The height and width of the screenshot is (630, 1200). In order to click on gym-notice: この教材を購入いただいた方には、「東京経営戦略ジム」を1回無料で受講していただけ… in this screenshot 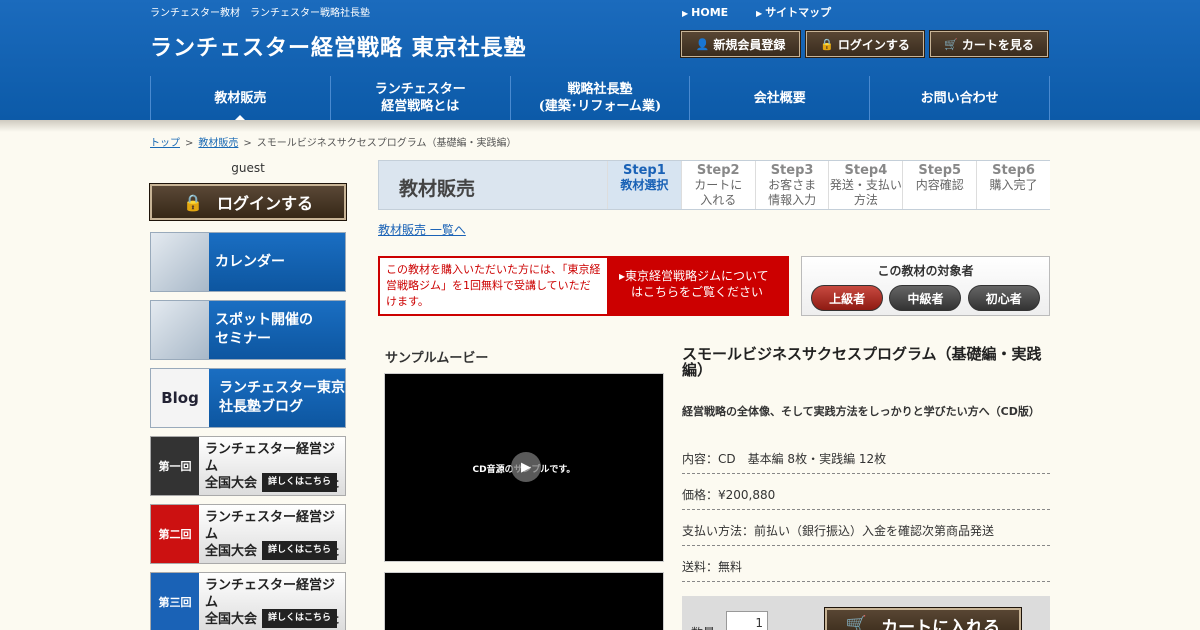, I will do `click(583, 286)`.